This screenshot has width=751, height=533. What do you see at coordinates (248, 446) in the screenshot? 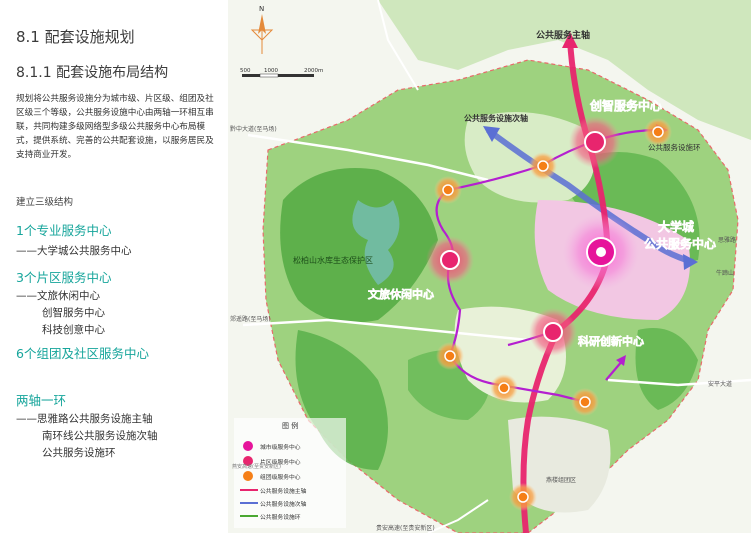
I see `legend-swatch-city` at bounding box center [248, 446].